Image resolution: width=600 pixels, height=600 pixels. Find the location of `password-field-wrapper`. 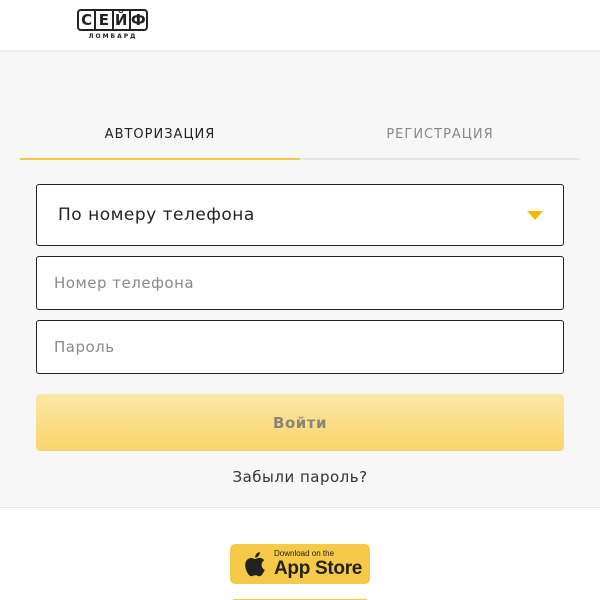

password-field-wrapper is located at coordinates (300, 347).